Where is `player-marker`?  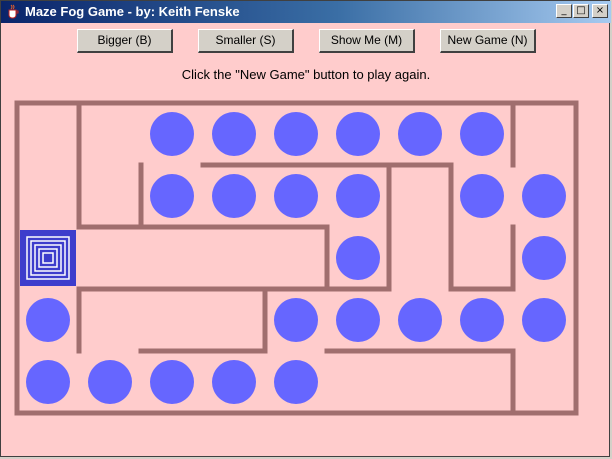
player-marker is located at coordinates (48, 258).